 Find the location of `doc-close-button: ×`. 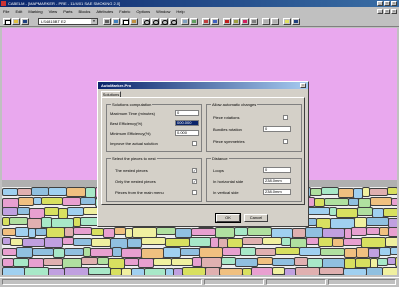

doc-close-button: × is located at coordinates (394, 11).